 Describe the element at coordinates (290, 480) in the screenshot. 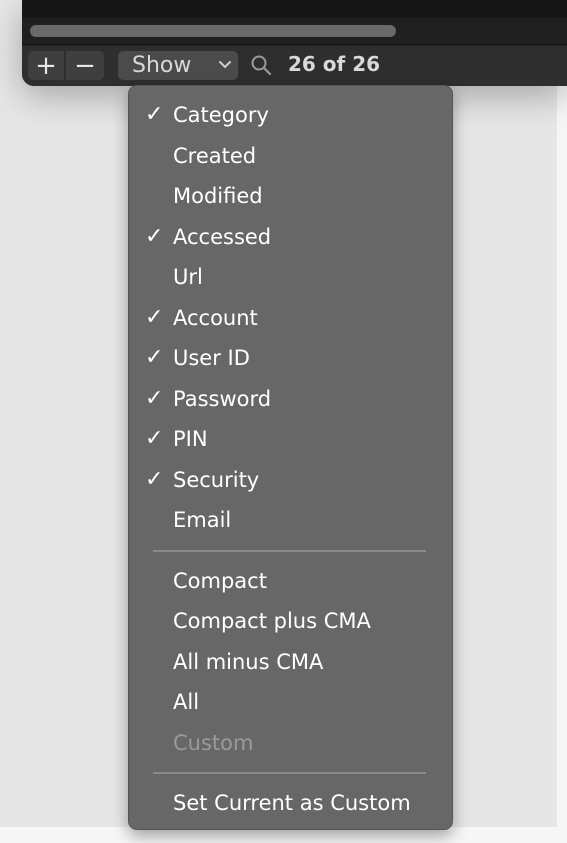

I see `menu-item-security: ✓ Security` at that location.